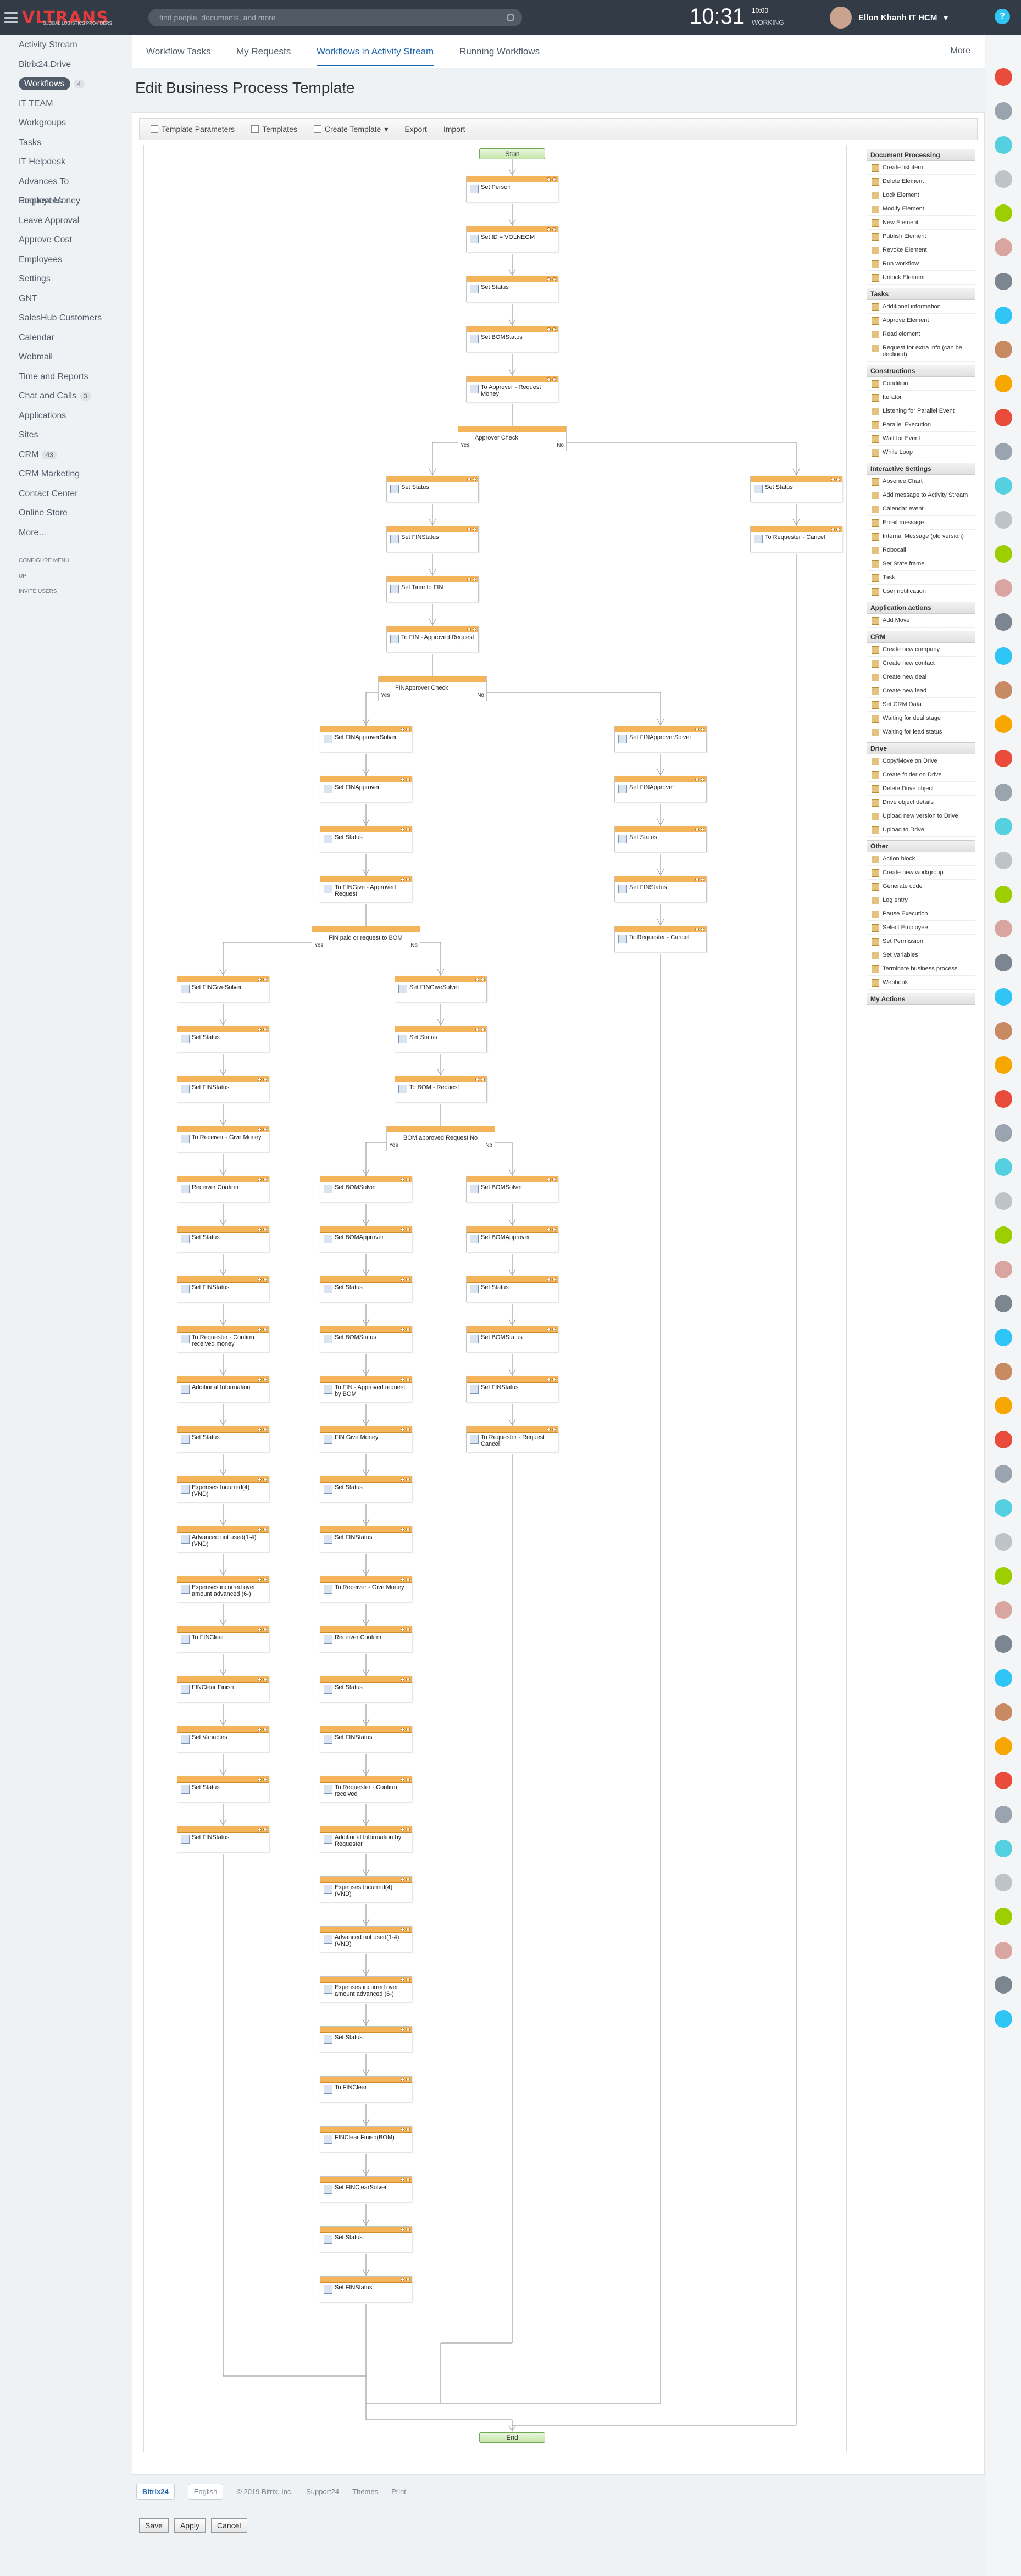 This screenshot has width=1021, height=2576. Describe the element at coordinates (921, 732) in the screenshot. I see `palette-item: Waiting for lead status` at that location.